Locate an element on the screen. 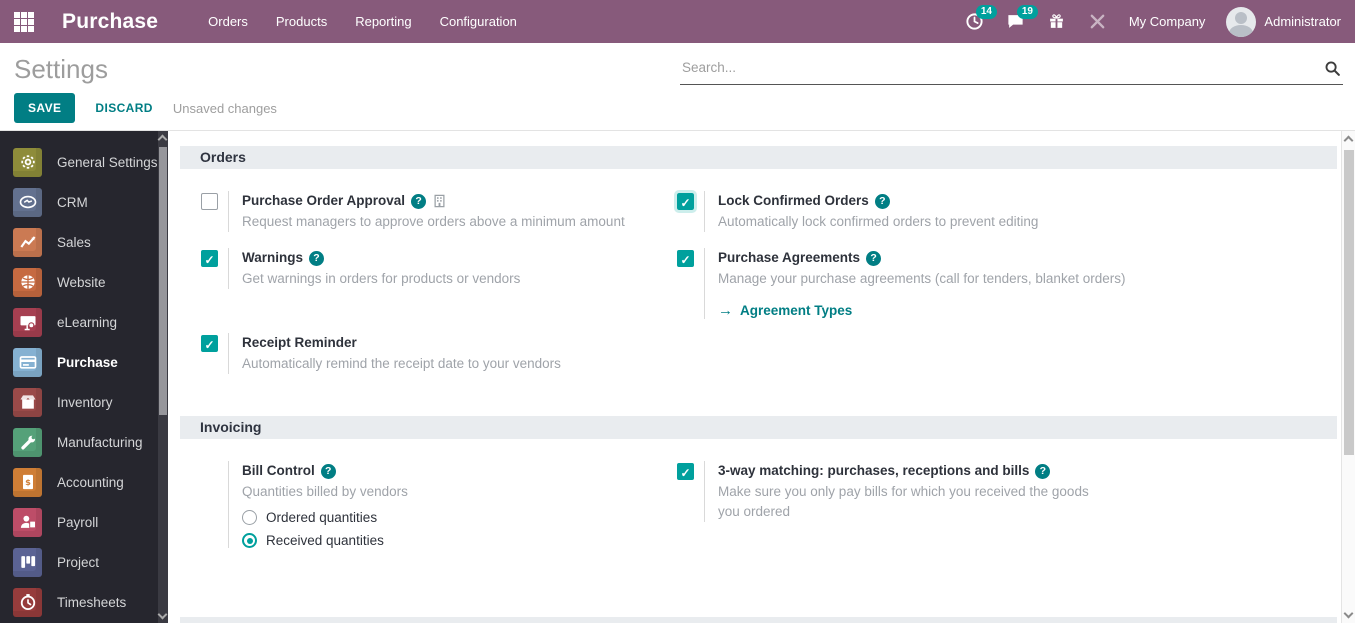  sidebar-item-purchase: Purchase is located at coordinates (84, 362).